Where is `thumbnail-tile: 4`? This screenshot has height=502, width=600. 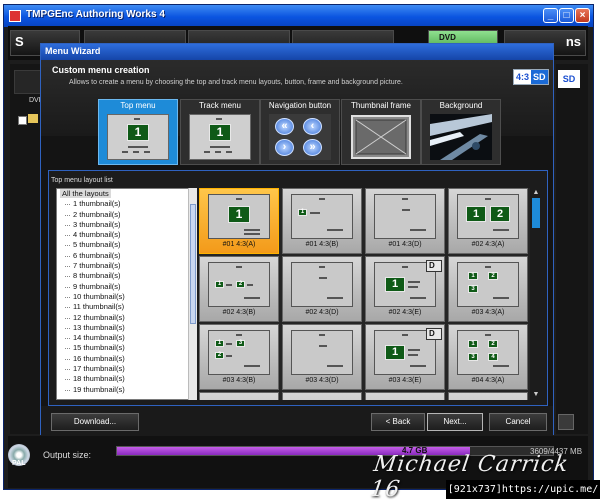
thumbnail-tile: 4 is located at coordinates (493, 357).